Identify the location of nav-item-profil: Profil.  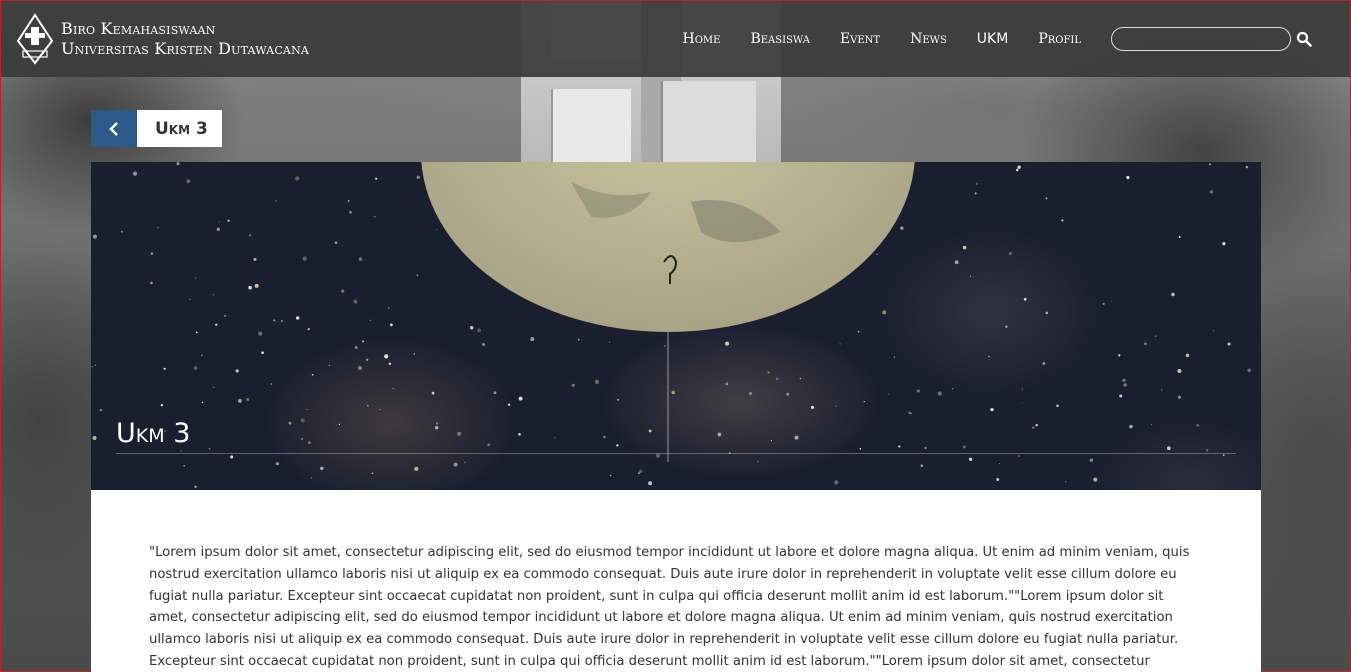
(1059, 39).